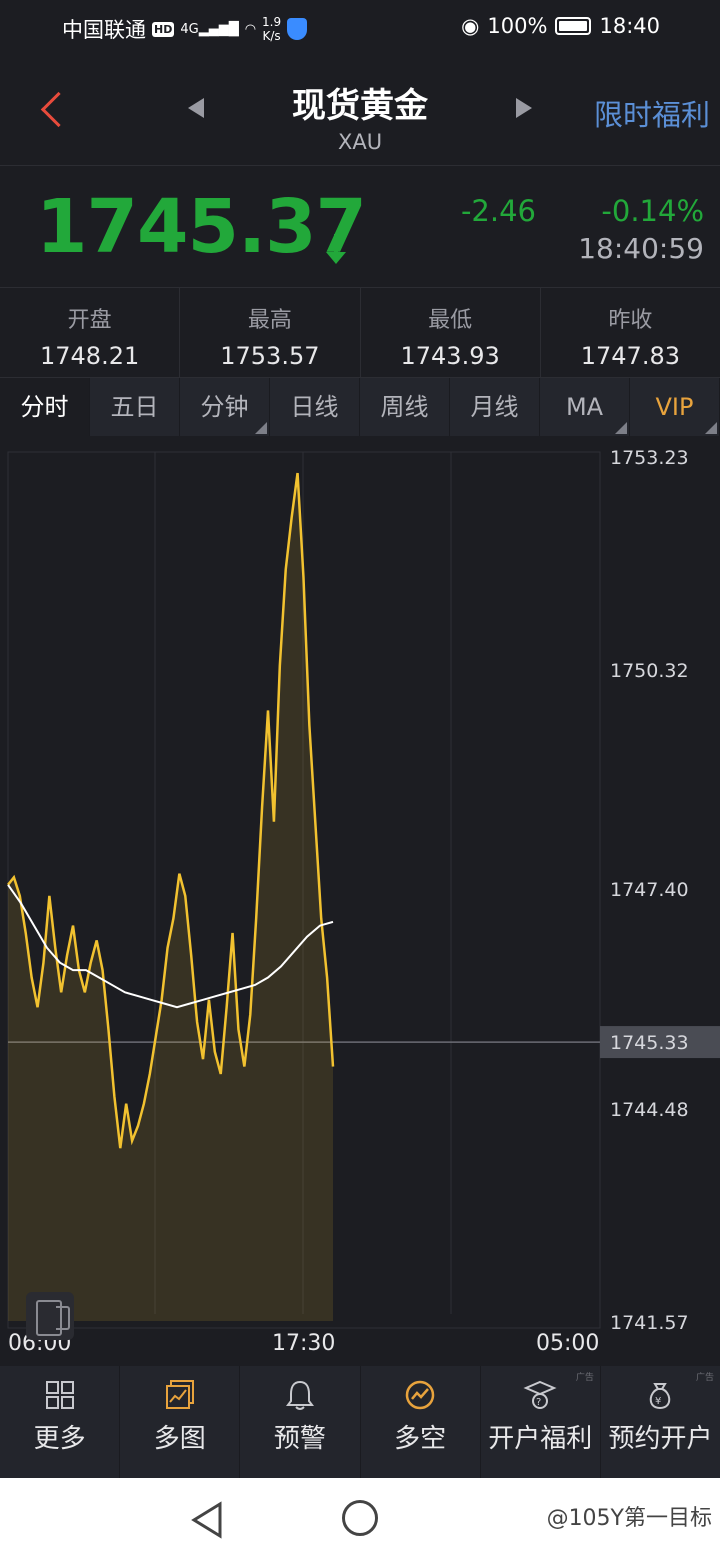 The image size is (720, 1560). I want to click on stat-label: 最高, so click(269, 320).